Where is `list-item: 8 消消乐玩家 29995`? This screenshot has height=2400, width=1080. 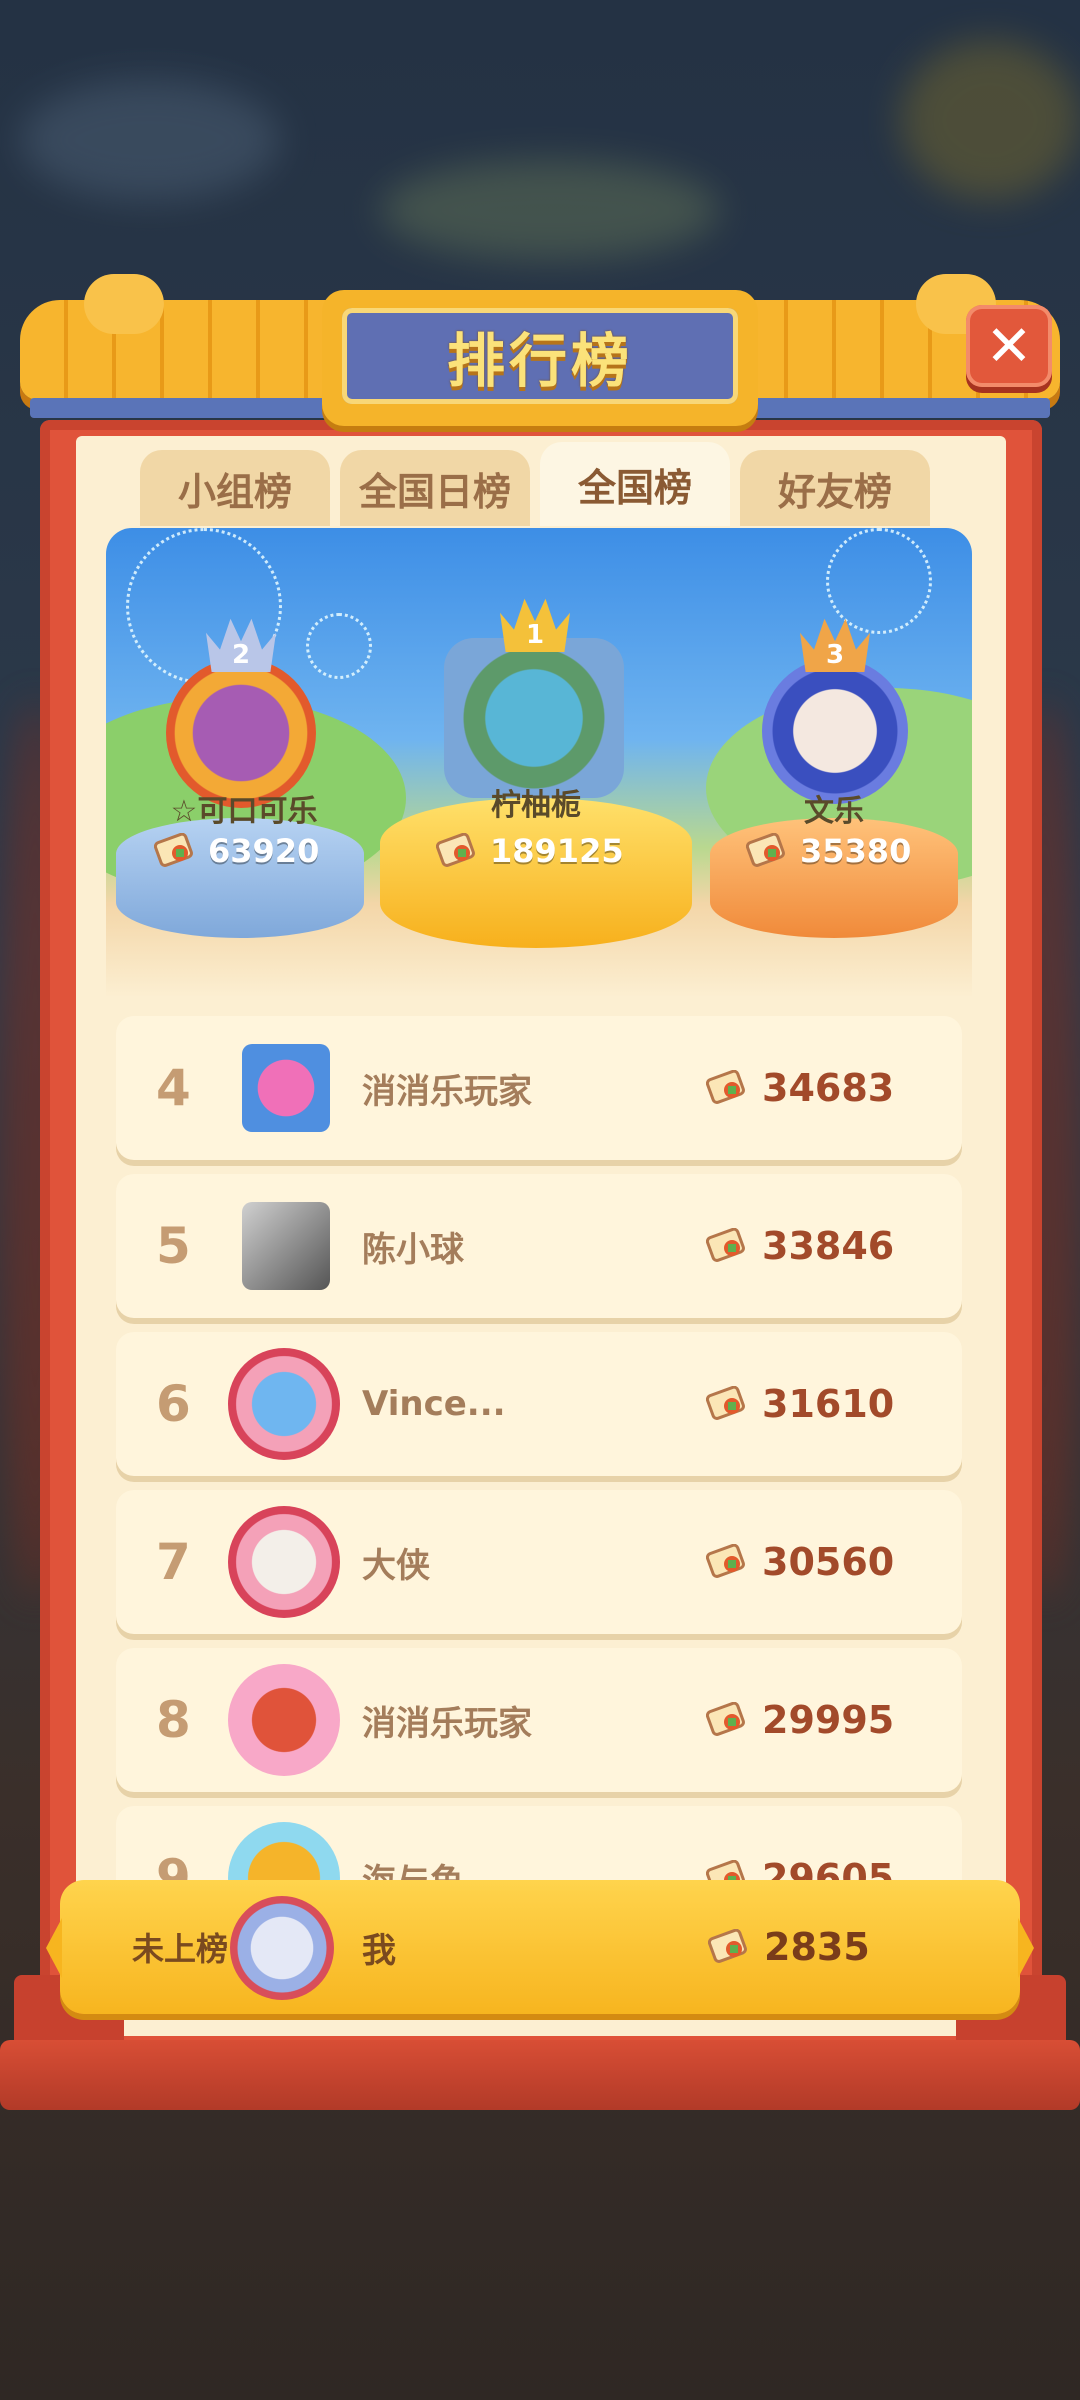 list-item: 8 消消乐玩家 29995 is located at coordinates (539, 1720).